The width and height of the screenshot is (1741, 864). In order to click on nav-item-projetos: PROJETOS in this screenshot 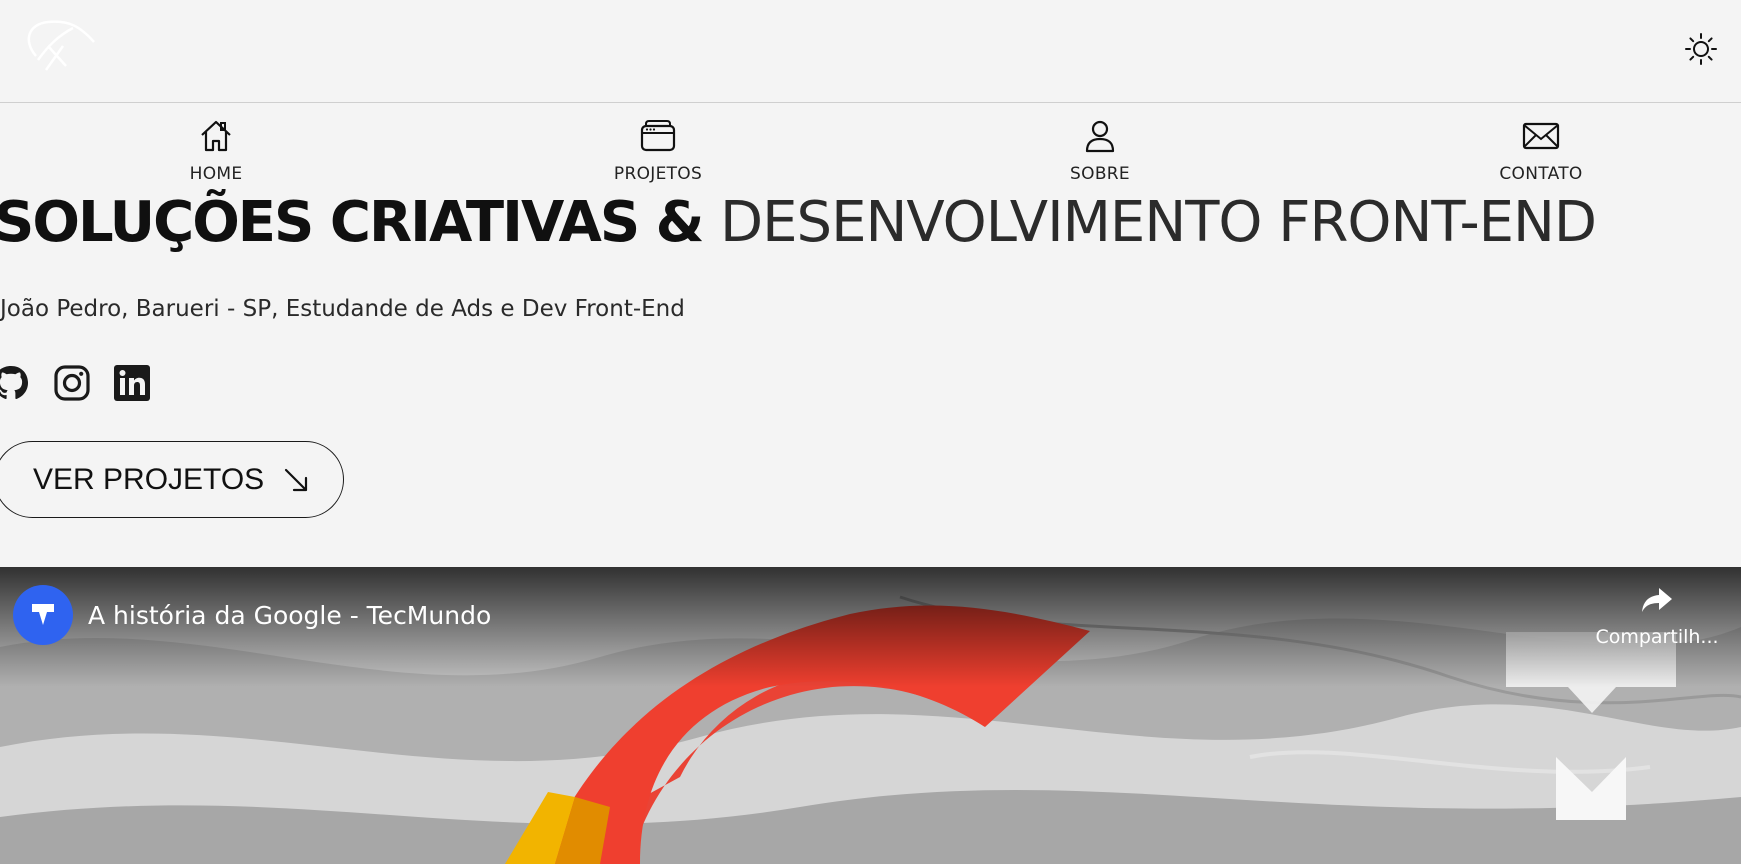, I will do `click(658, 151)`.